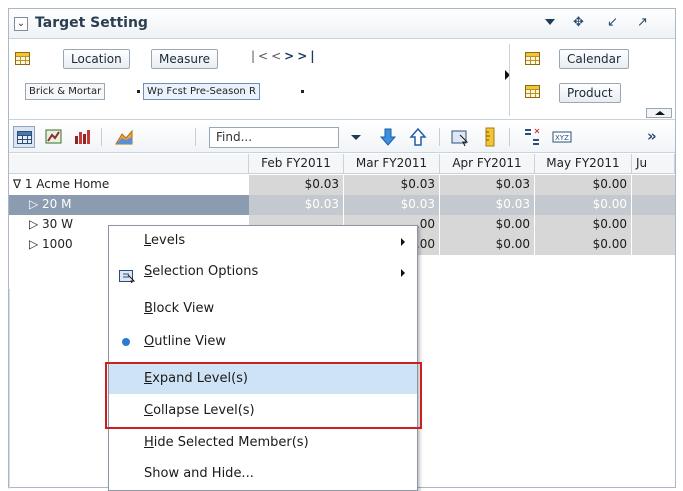  I want to click on row-label: ▷ 20 M, so click(129, 205).